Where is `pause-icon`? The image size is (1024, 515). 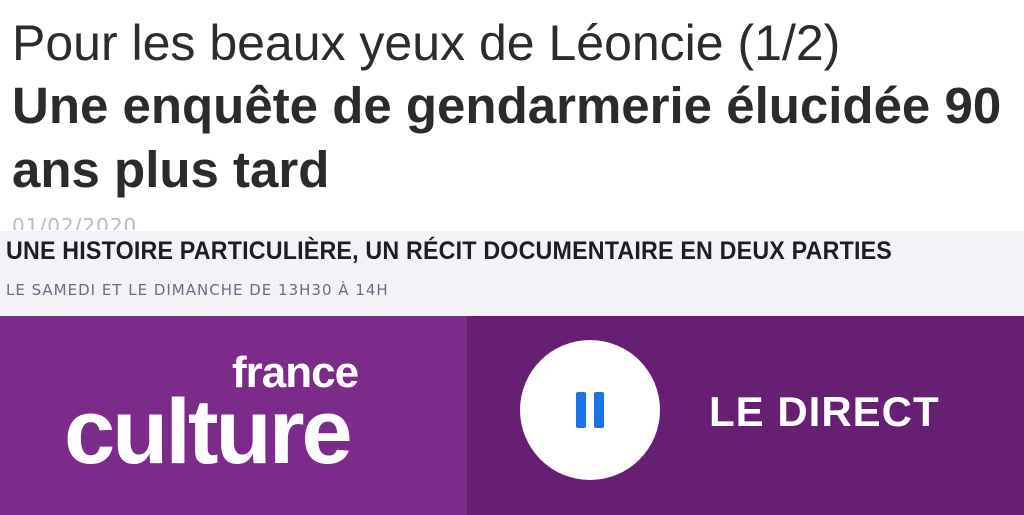
pause-icon is located at coordinates (590, 410).